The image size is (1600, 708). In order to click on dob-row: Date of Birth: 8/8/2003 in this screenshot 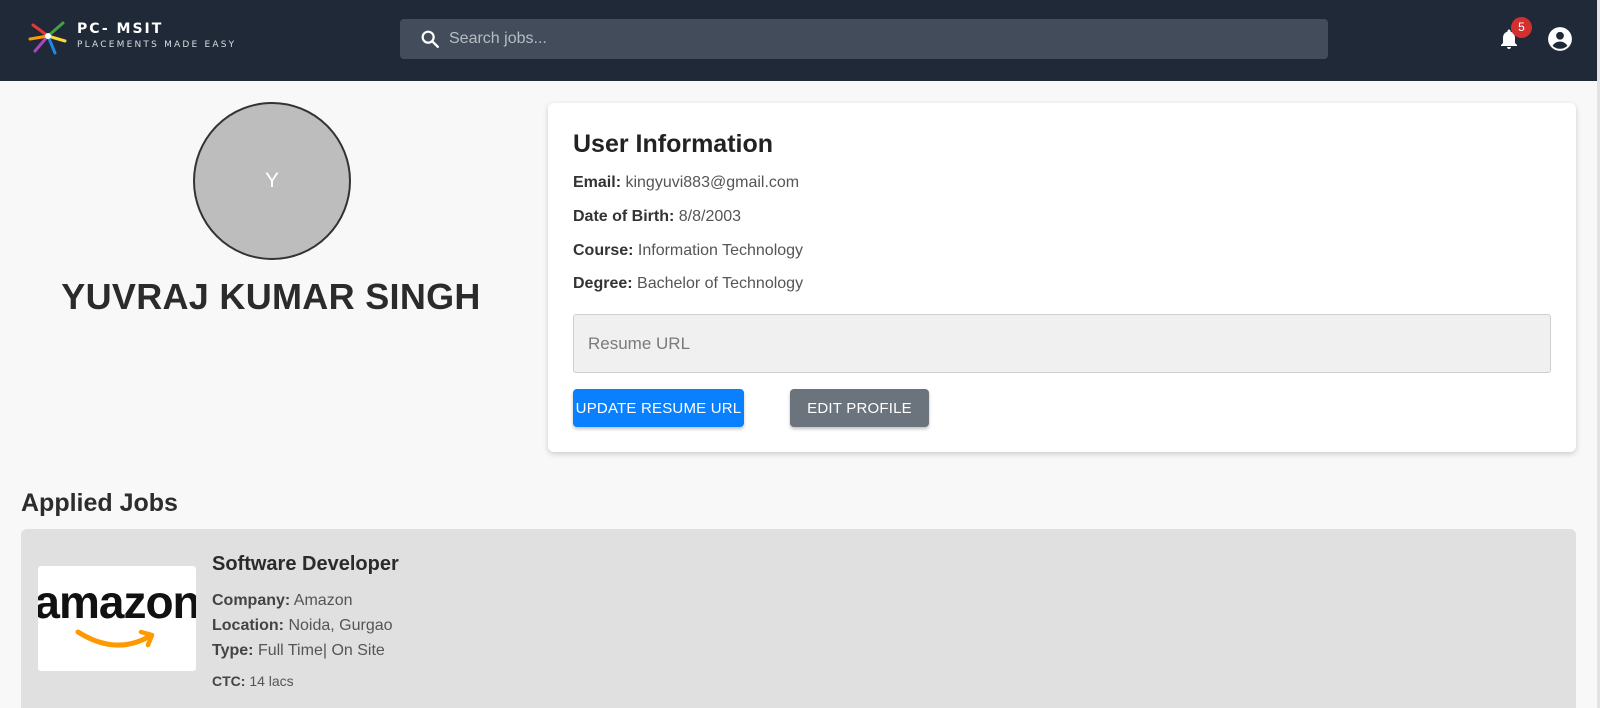, I will do `click(657, 217)`.